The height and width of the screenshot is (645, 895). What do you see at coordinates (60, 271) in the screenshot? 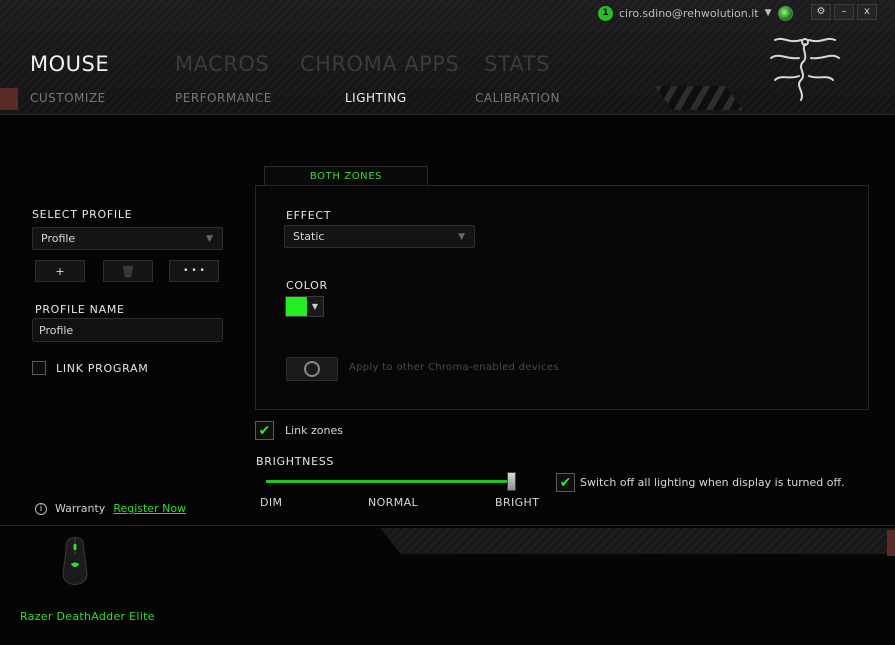
I see `add-profile-button: +` at bounding box center [60, 271].